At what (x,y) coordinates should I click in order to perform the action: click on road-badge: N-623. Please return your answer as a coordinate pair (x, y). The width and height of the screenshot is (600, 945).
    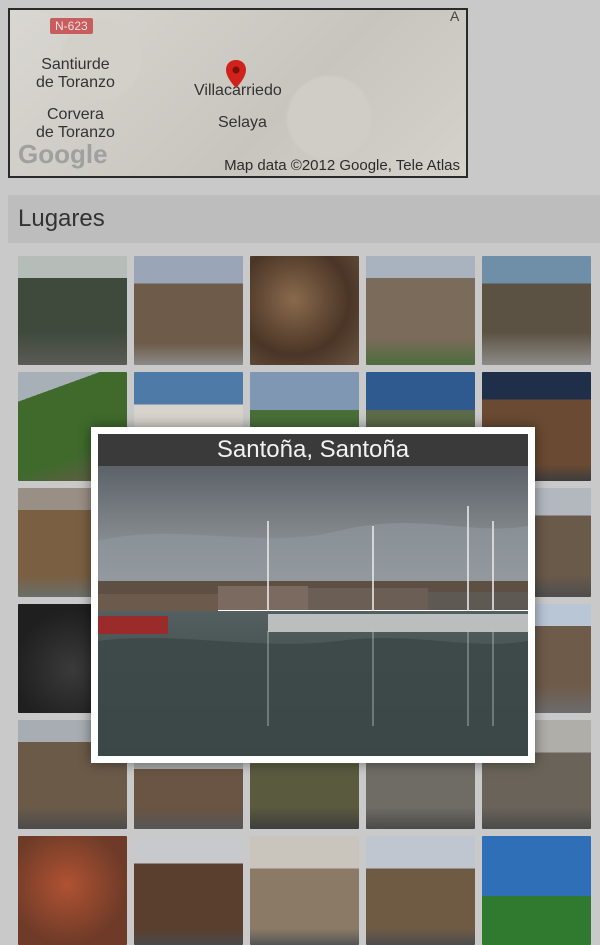
    Looking at the image, I should click on (71, 26).